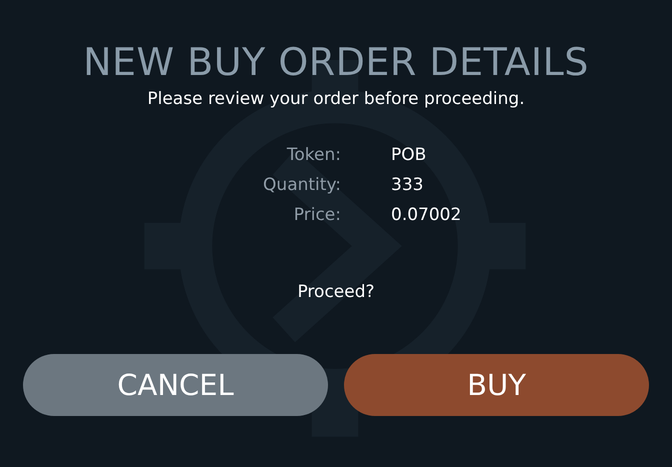 The width and height of the screenshot is (672, 467). What do you see at coordinates (336, 99) in the screenshot?
I see `subtitle: Please review your order before proceeding.` at bounding box center [336, 99].